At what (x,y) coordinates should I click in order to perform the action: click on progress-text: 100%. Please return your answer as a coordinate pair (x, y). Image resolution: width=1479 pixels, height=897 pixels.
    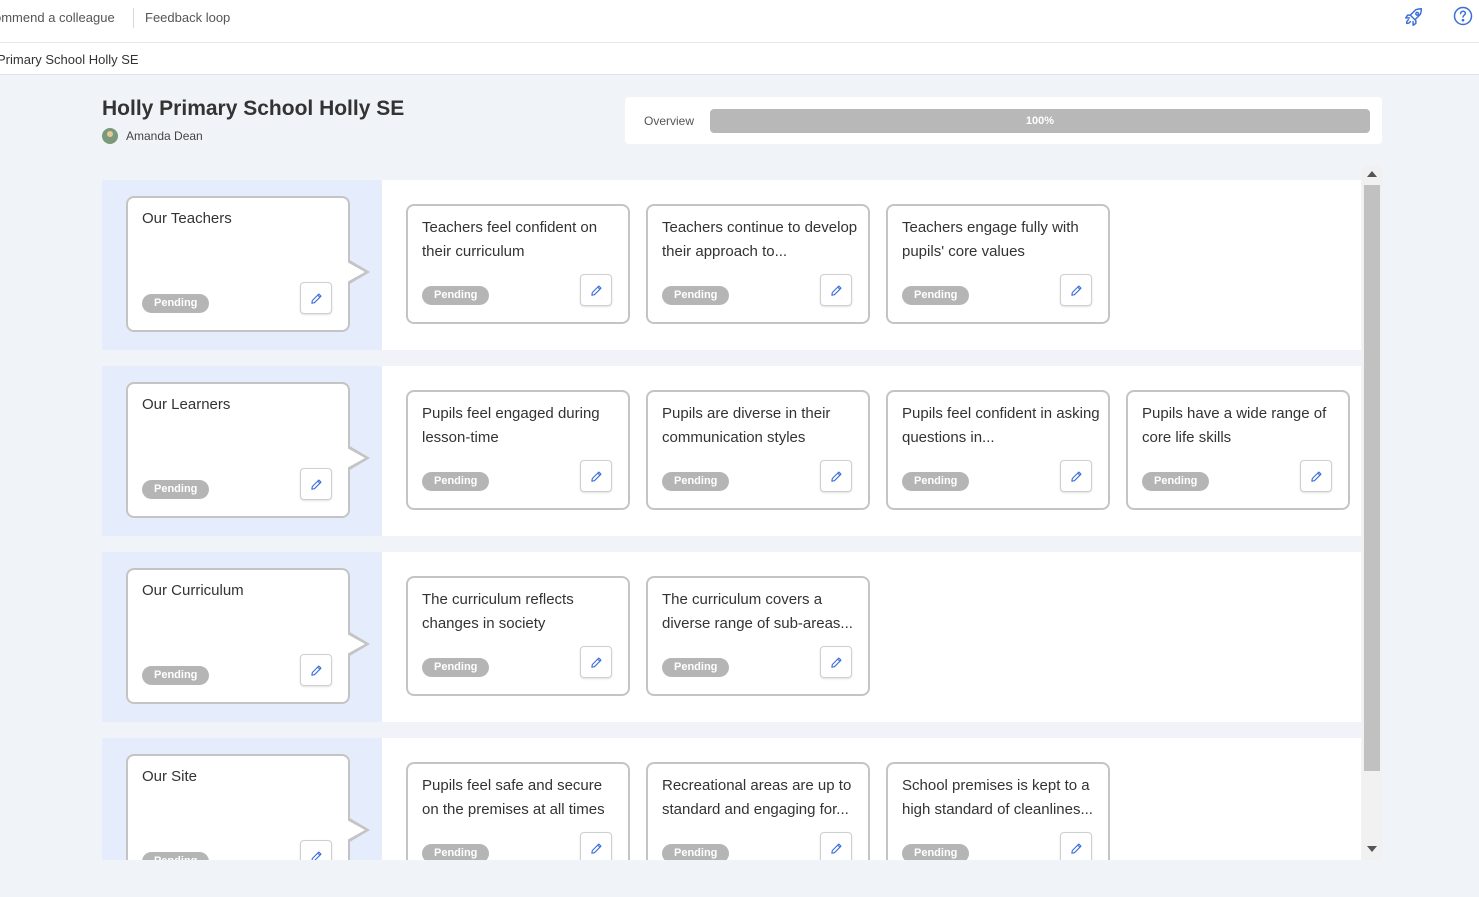
    Looking at the image, I should click on (1040, 121).